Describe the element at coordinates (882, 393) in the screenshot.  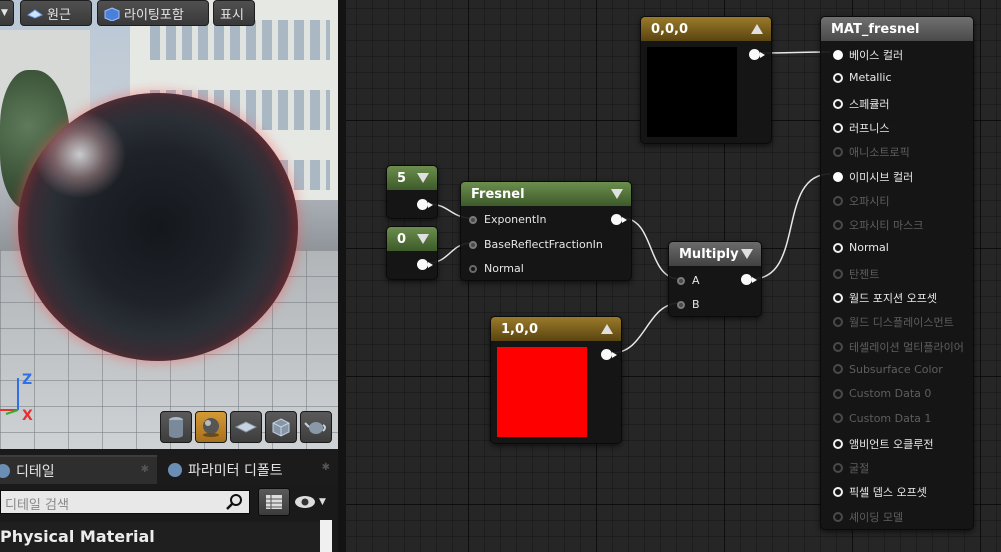
I see `material-input-pin: Custom Data 0` at that location.